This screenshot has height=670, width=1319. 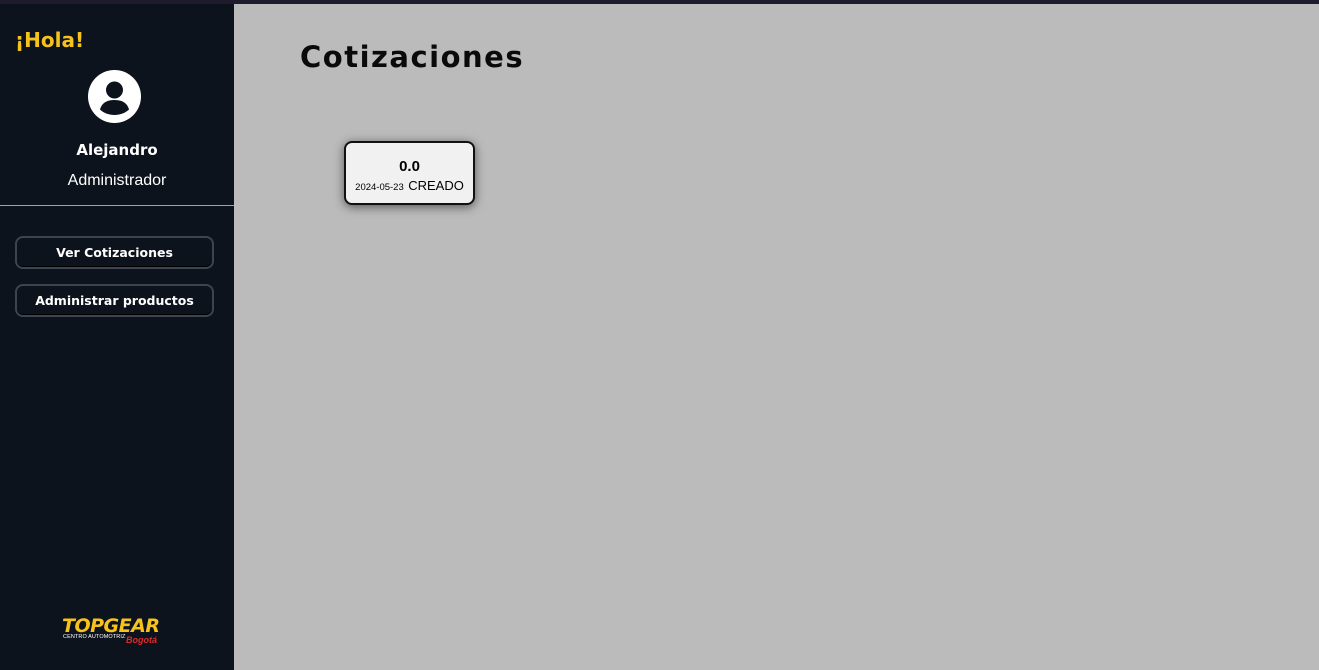 What do you see at coordinates (114, 252) in the screenshot?
I see `view-quotes-button: Ver Cotizaciones` at bounding box center [114, 252].